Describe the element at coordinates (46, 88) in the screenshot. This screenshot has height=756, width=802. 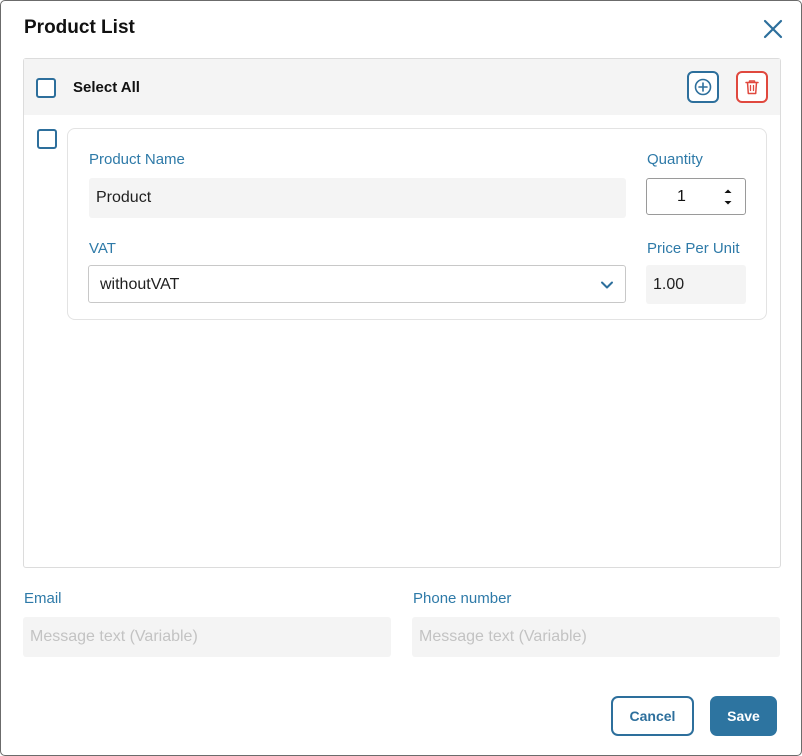
I see `select-all-checkbox` at that location.